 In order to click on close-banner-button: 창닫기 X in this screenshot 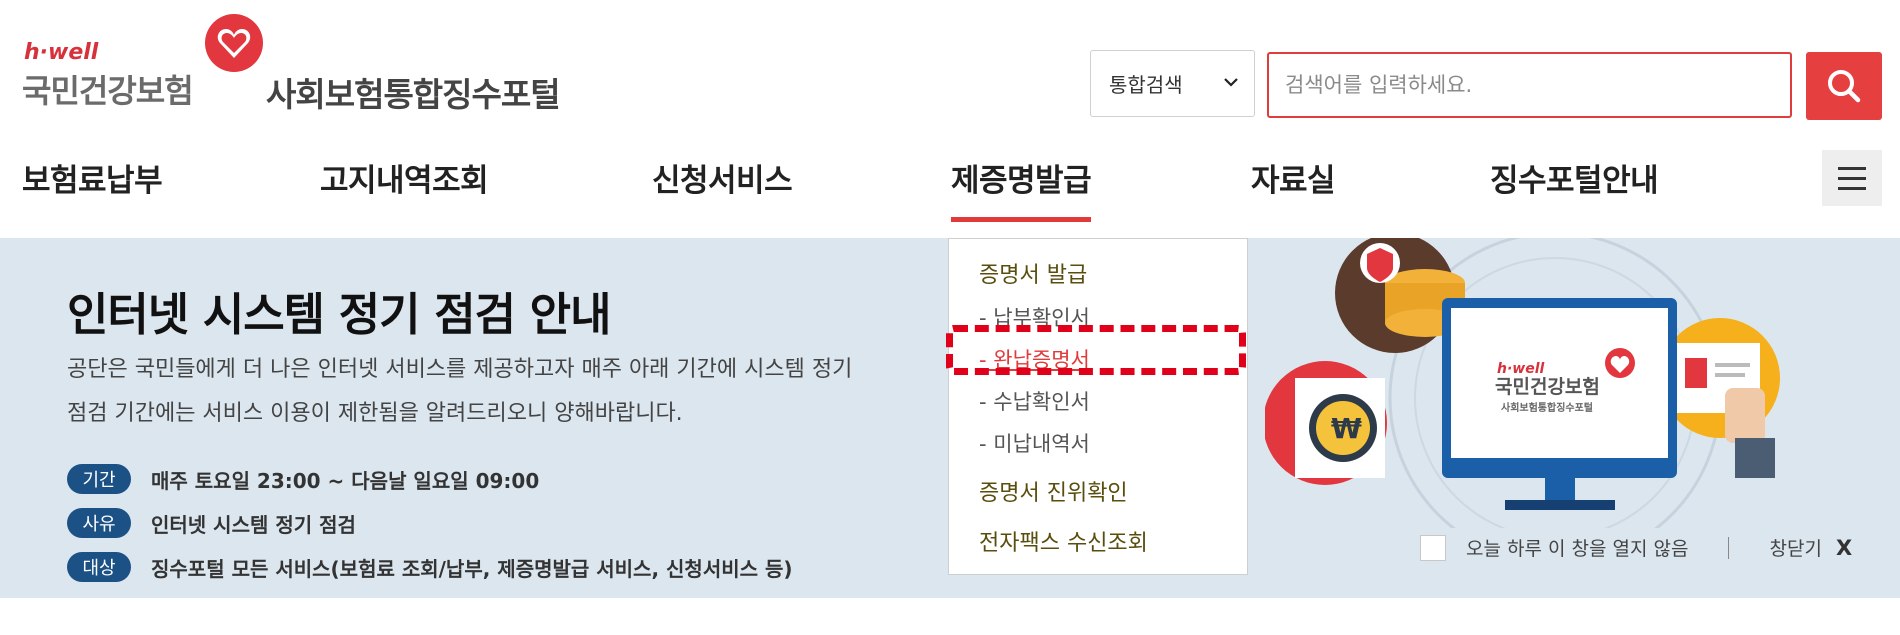, I will do `click(1810, 547)`.